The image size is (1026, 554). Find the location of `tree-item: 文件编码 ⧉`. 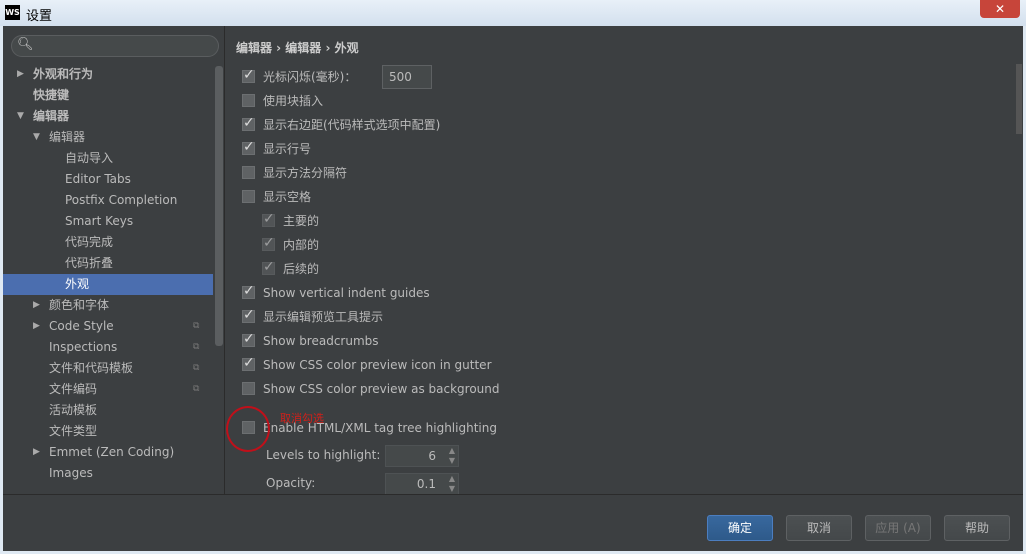

tree-item: 文件编码 ⧉ is located at coordinates (108, 389).